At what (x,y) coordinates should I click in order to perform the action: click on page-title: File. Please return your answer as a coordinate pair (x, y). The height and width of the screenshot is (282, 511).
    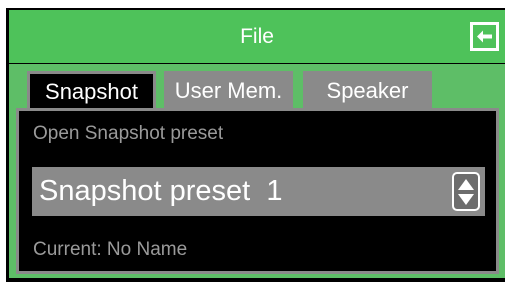
    Looking at the image, I should click on (257, 36).